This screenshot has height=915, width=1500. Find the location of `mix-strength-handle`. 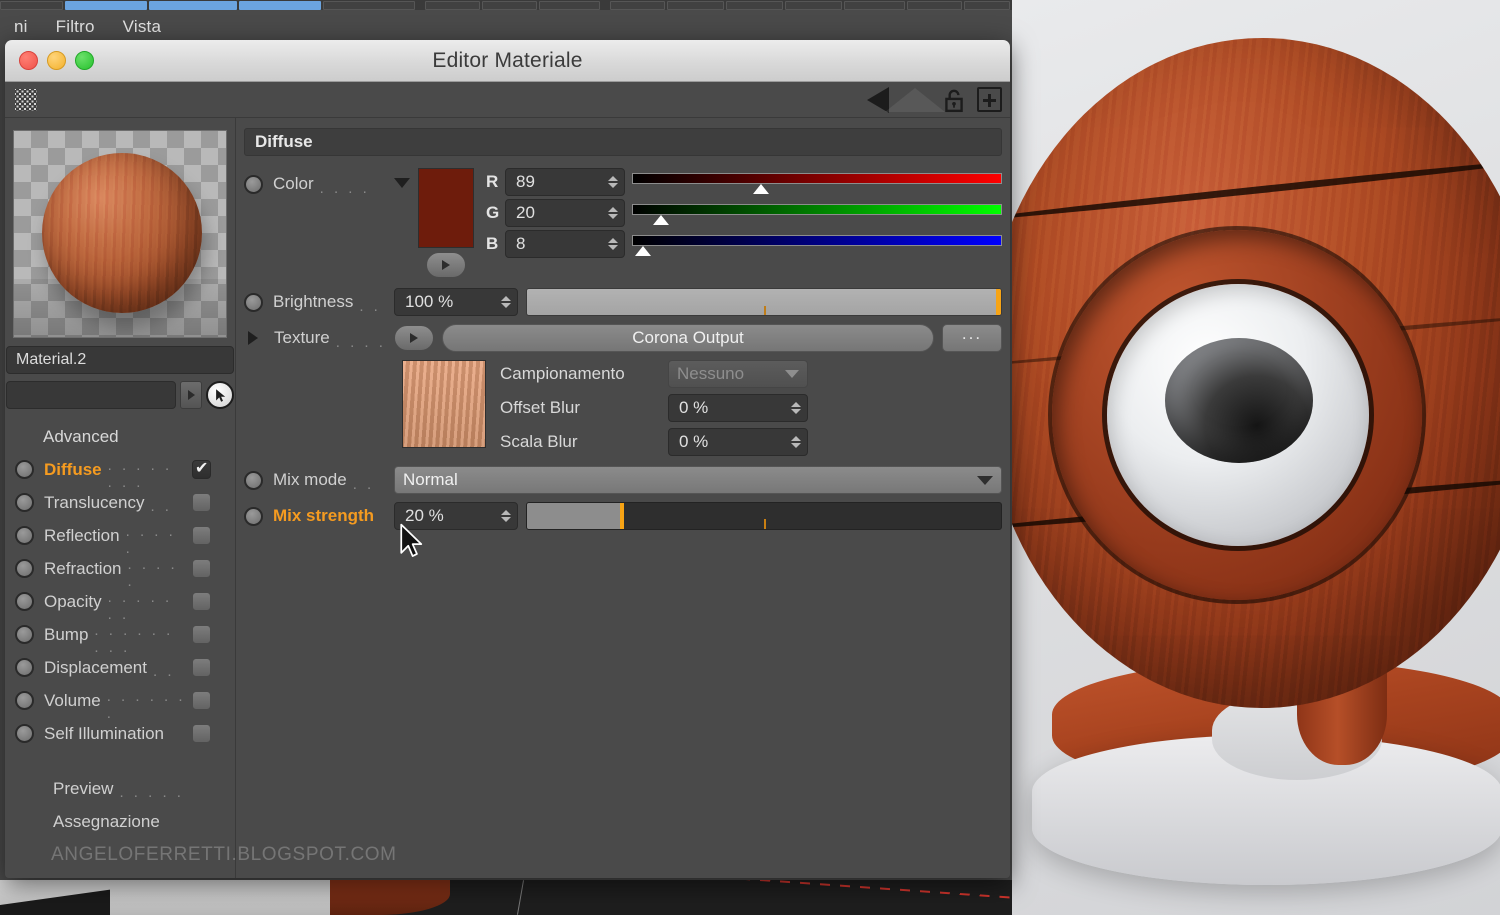

mix-strength-handle is located at coordinates (621, 516).